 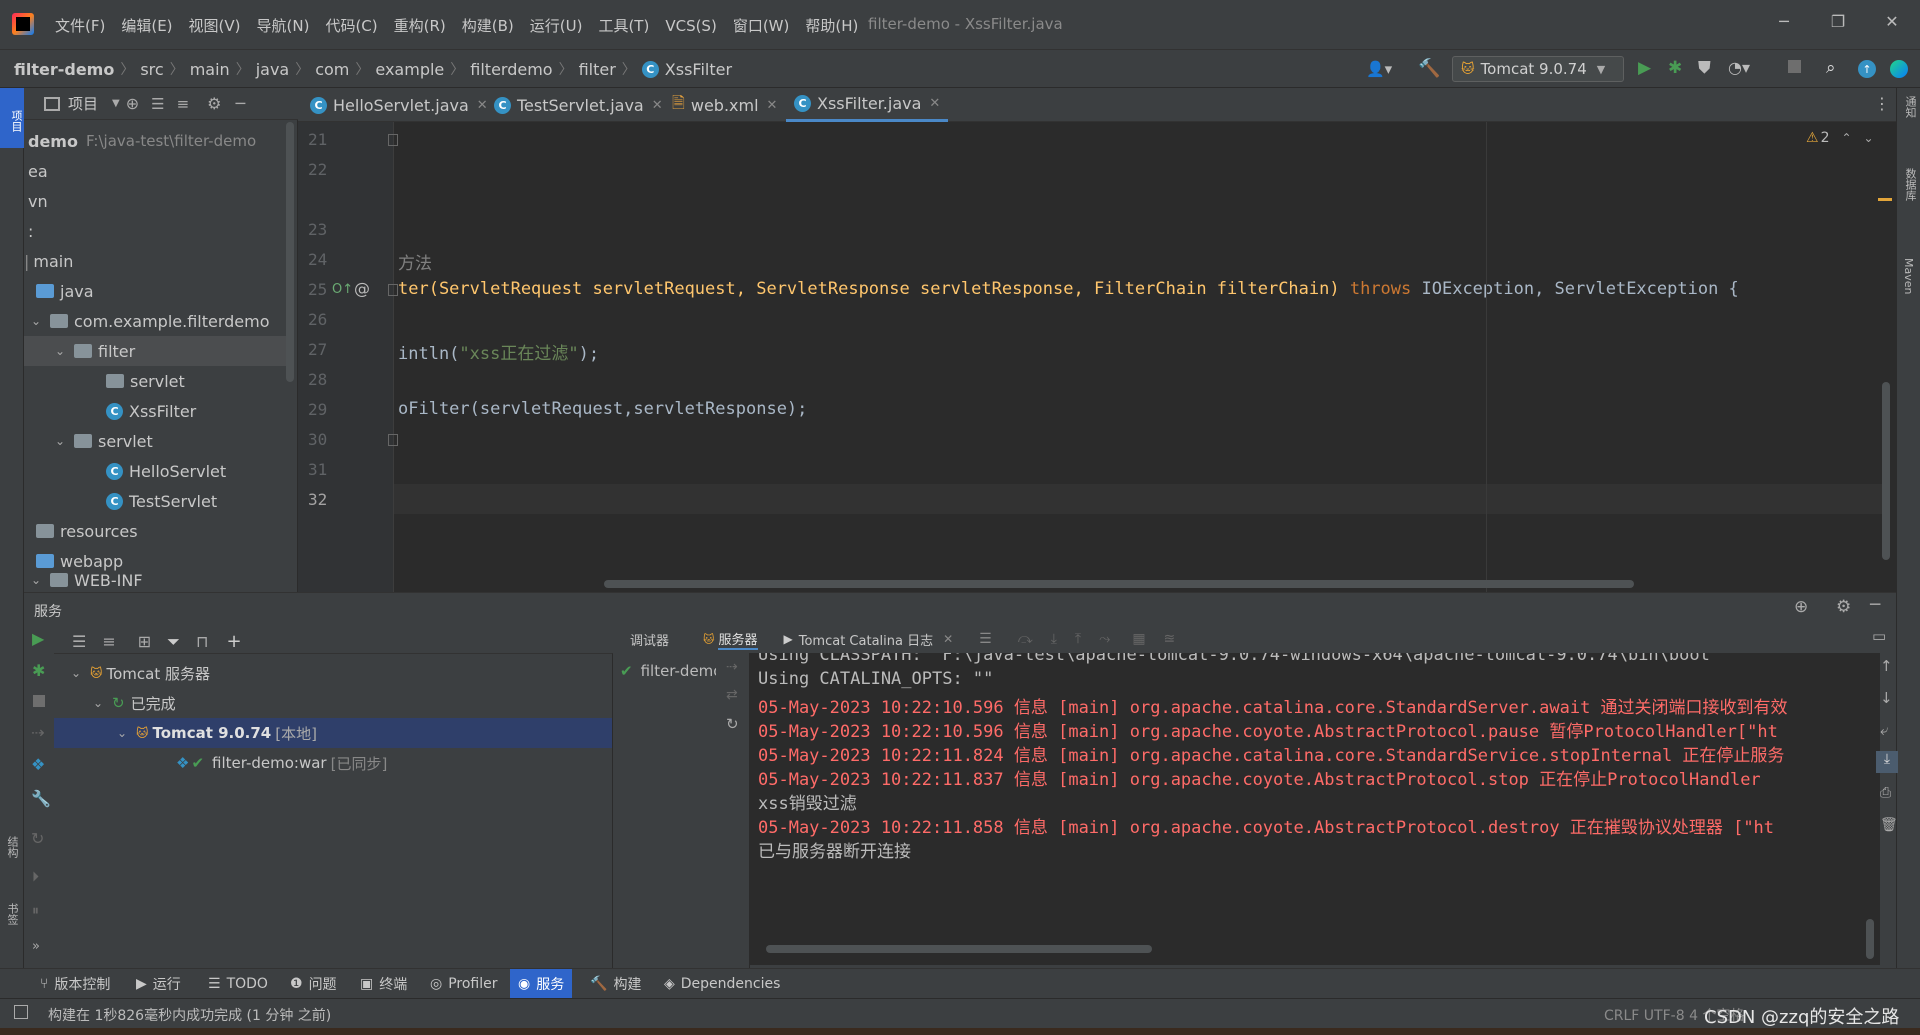 What do you see at coordinates (21, 1012) in the screenshot?
I see `toggle-tool-windows-icon` at bounding box center [21, 1012].